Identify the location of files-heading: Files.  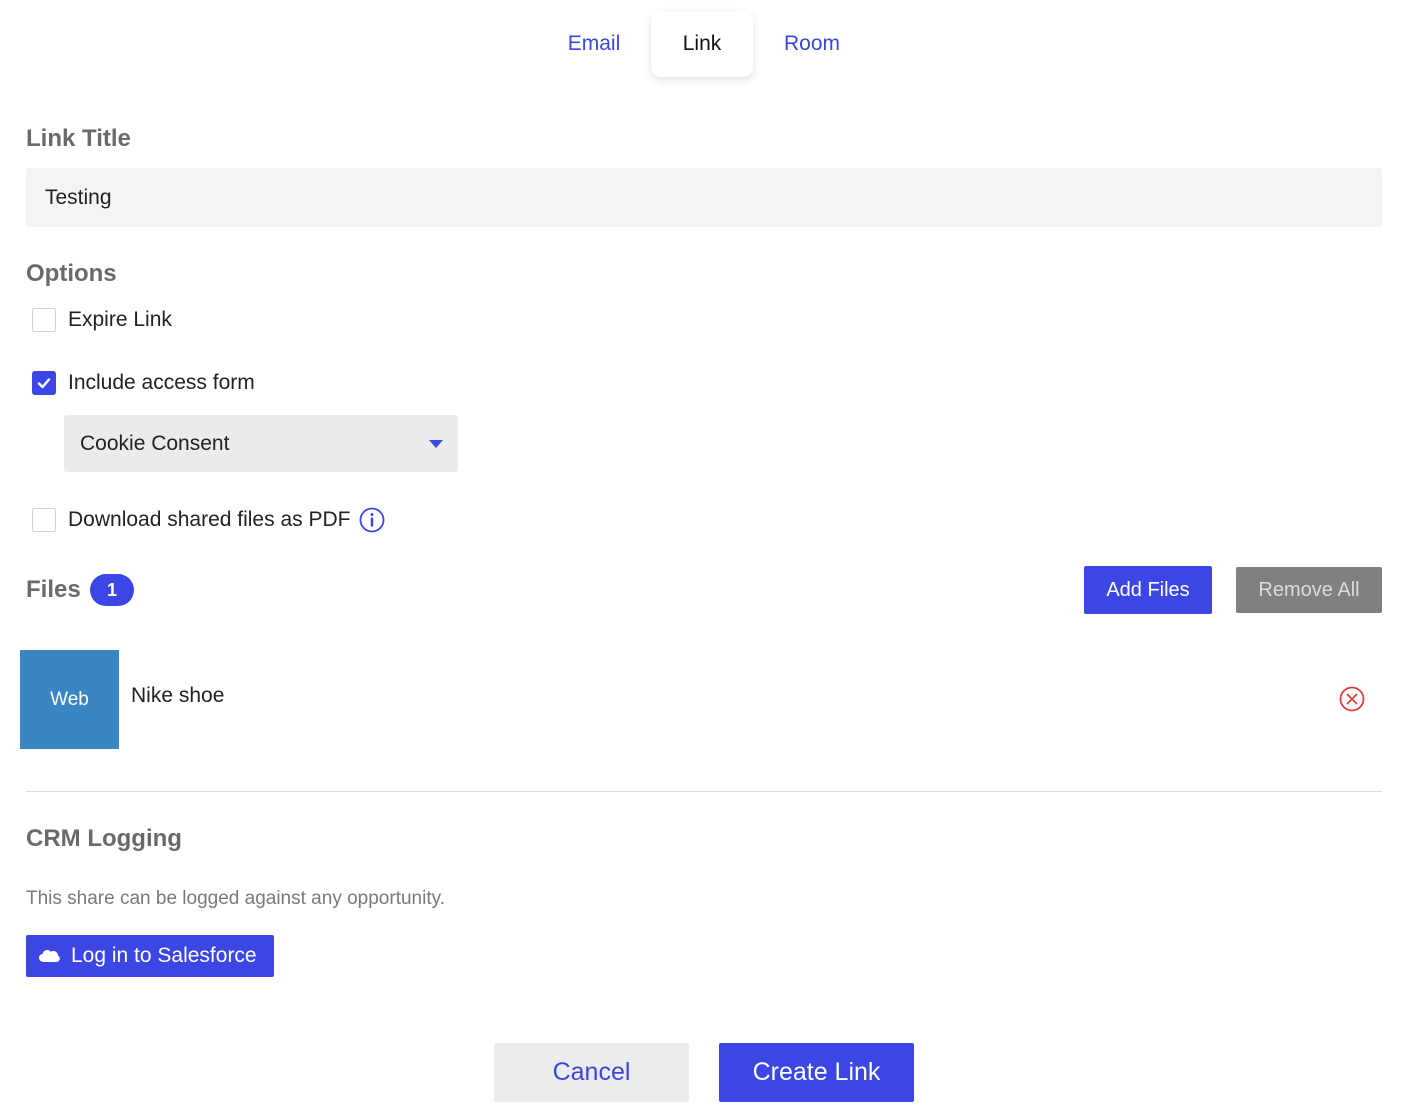
(53, 589).